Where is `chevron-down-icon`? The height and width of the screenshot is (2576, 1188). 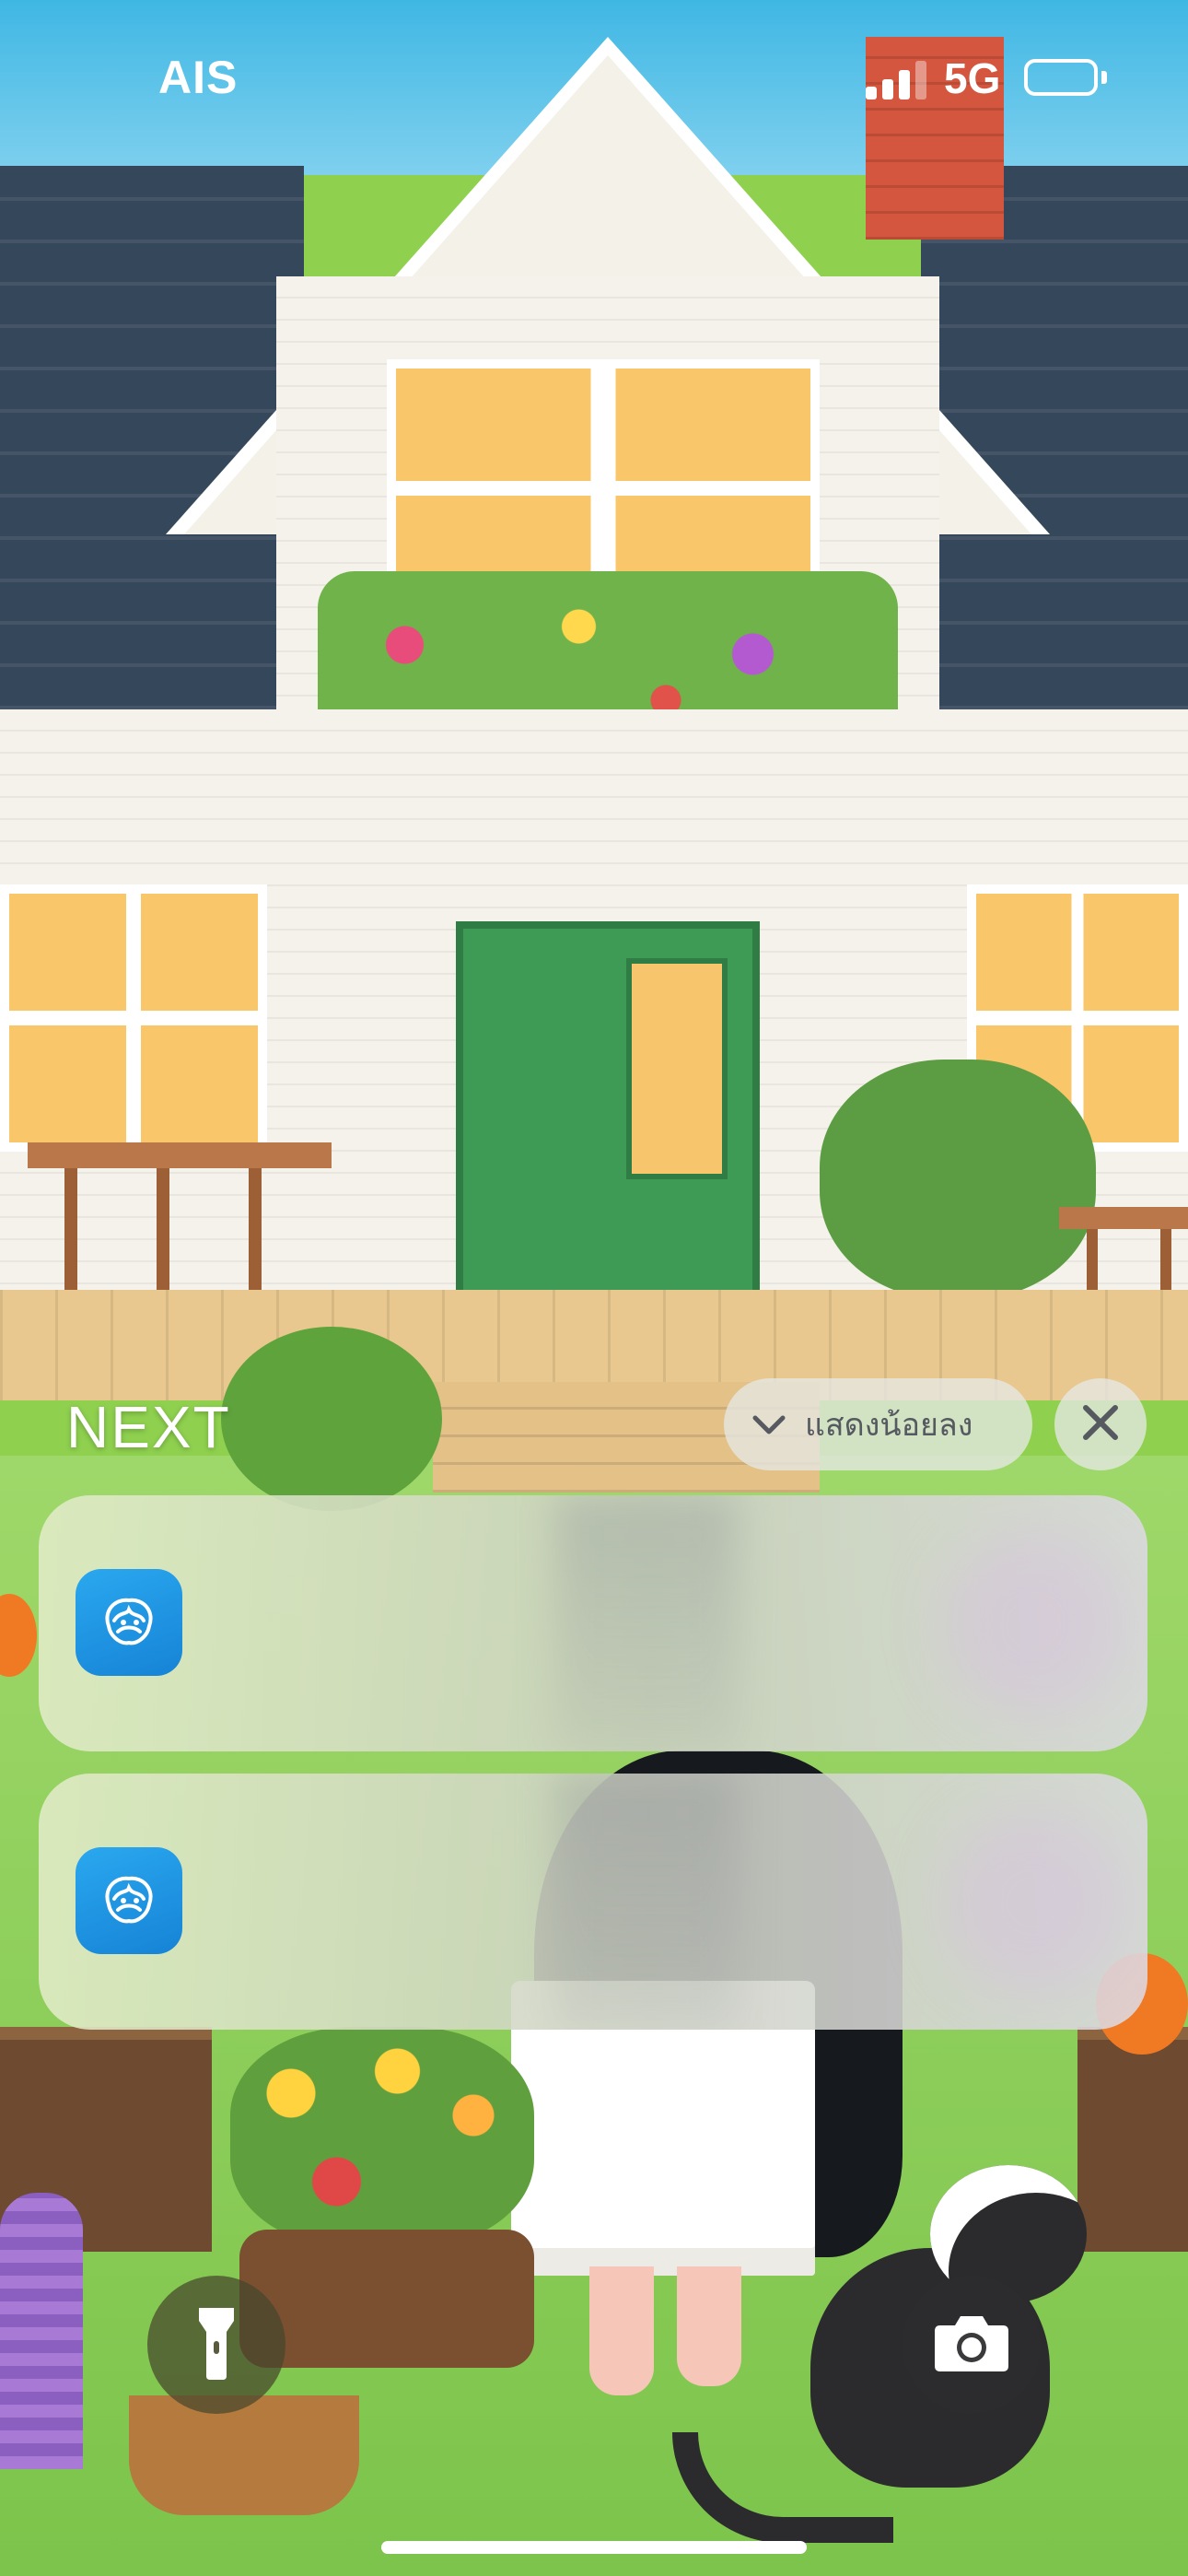 chevron-down-icon is located at coordinates (769, 1424).